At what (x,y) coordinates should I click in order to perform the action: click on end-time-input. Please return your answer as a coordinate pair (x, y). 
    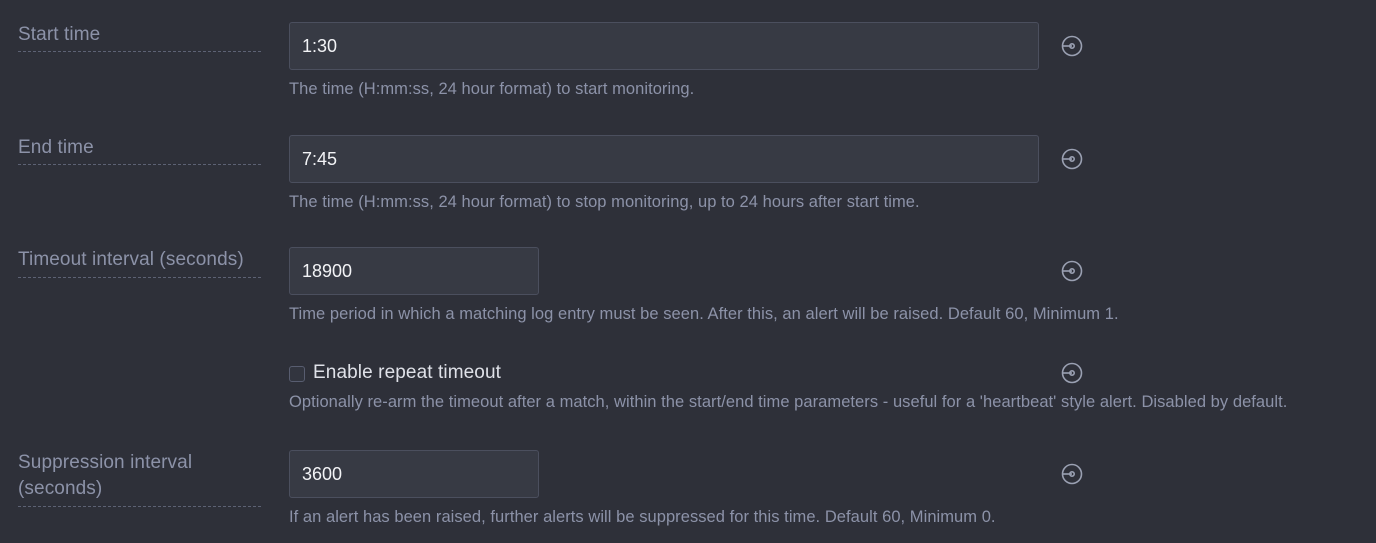
    Looking at the image, I should click on (664, 159).